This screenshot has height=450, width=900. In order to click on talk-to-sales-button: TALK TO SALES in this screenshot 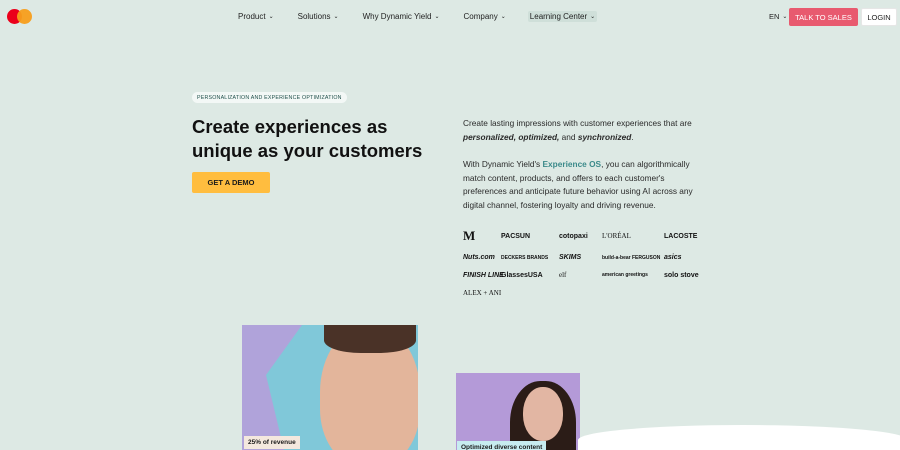, I will do `click(823, 17)`.